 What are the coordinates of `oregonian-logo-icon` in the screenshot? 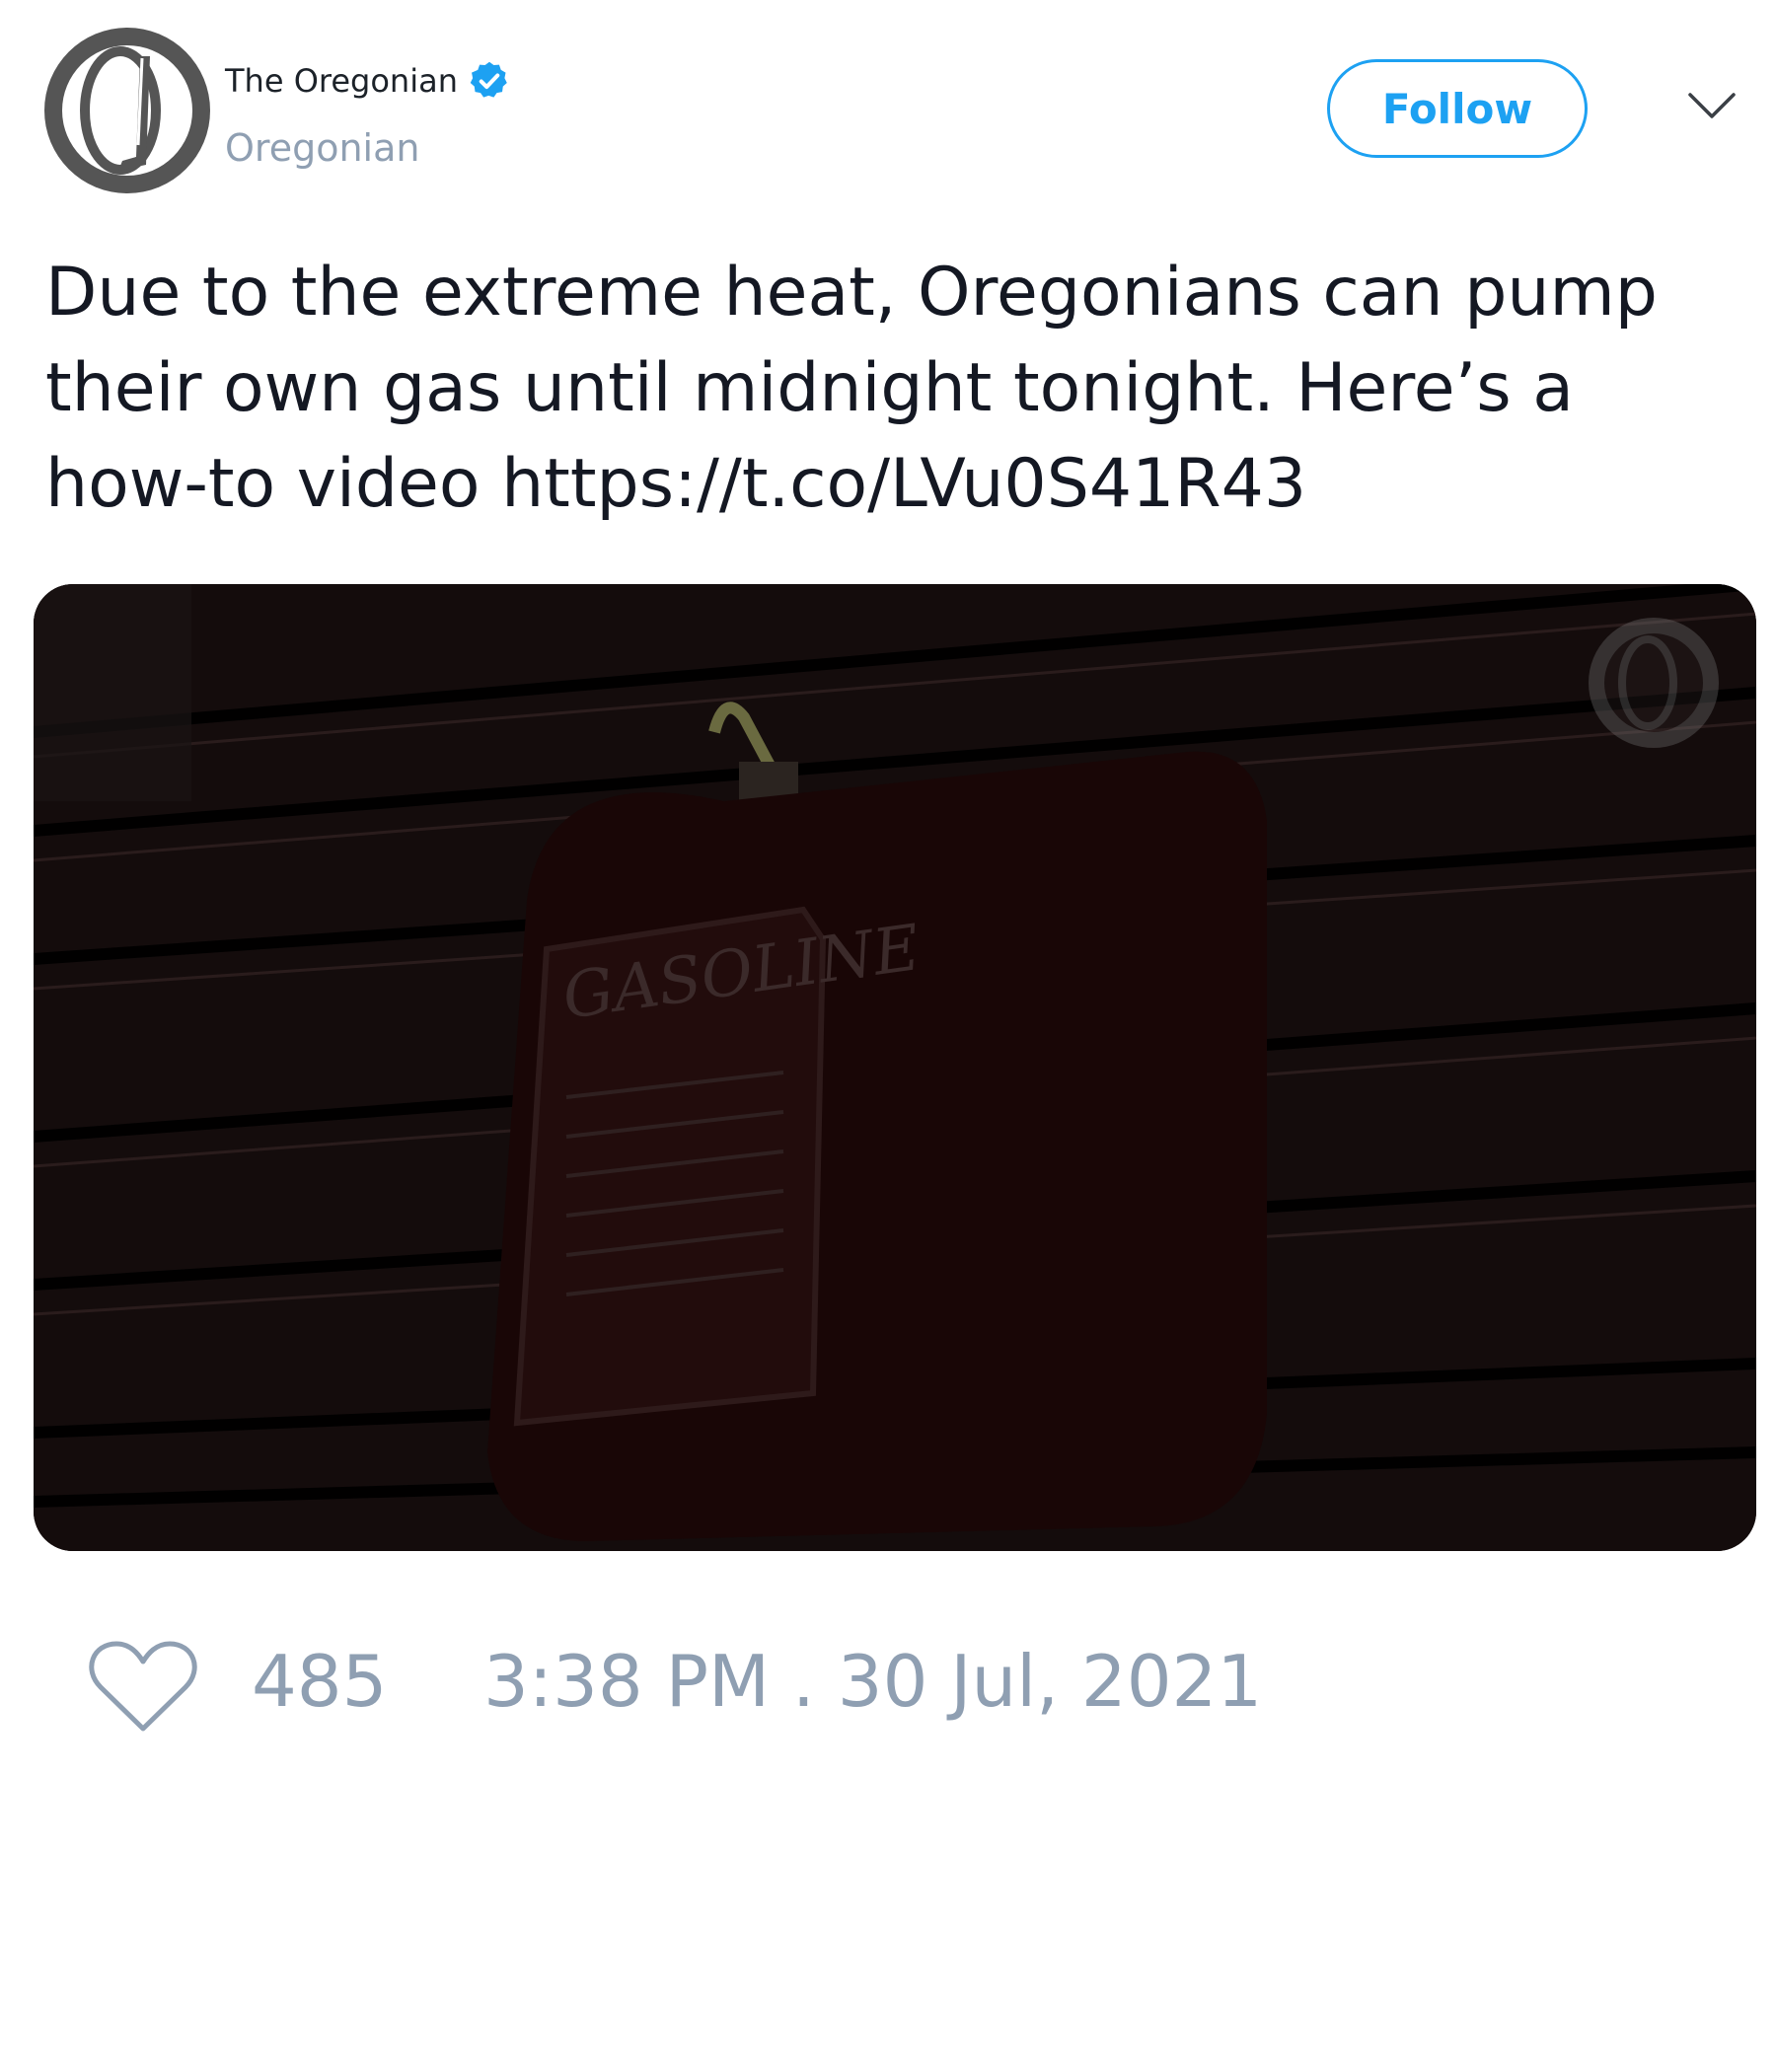 It's located at (127, 111).